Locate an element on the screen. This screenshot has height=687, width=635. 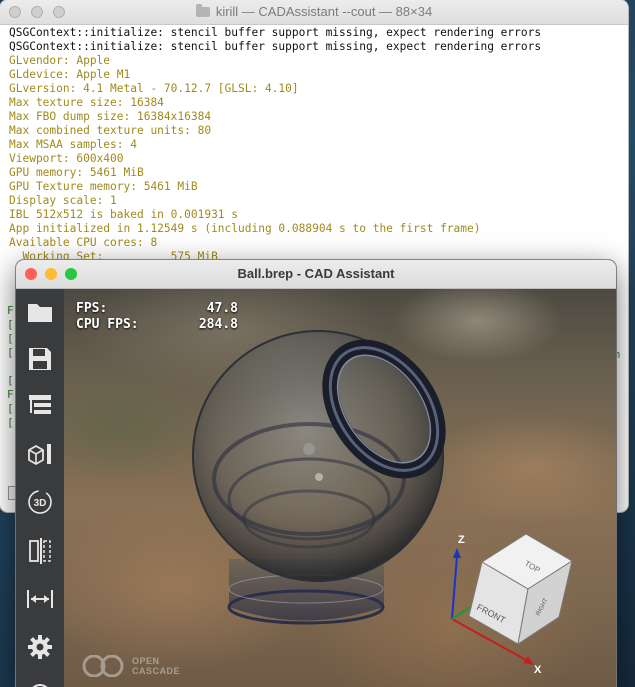
model-tree-icon is located at coordinates (40, 404).